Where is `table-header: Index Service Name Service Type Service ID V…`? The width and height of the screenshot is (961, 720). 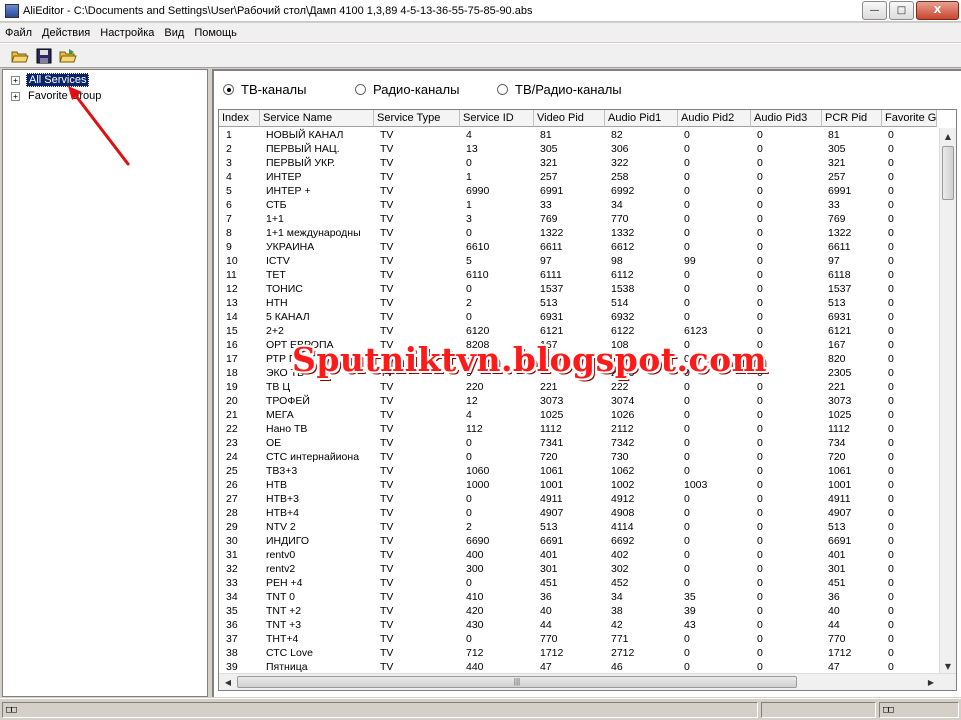 table-header: Index Service Name Service Type Service ID V… is located at coordinates (578, 118).